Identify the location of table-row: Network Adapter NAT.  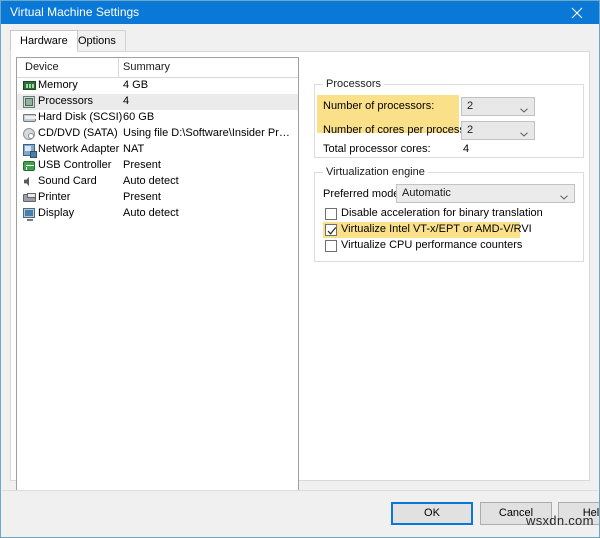
(157, 150).